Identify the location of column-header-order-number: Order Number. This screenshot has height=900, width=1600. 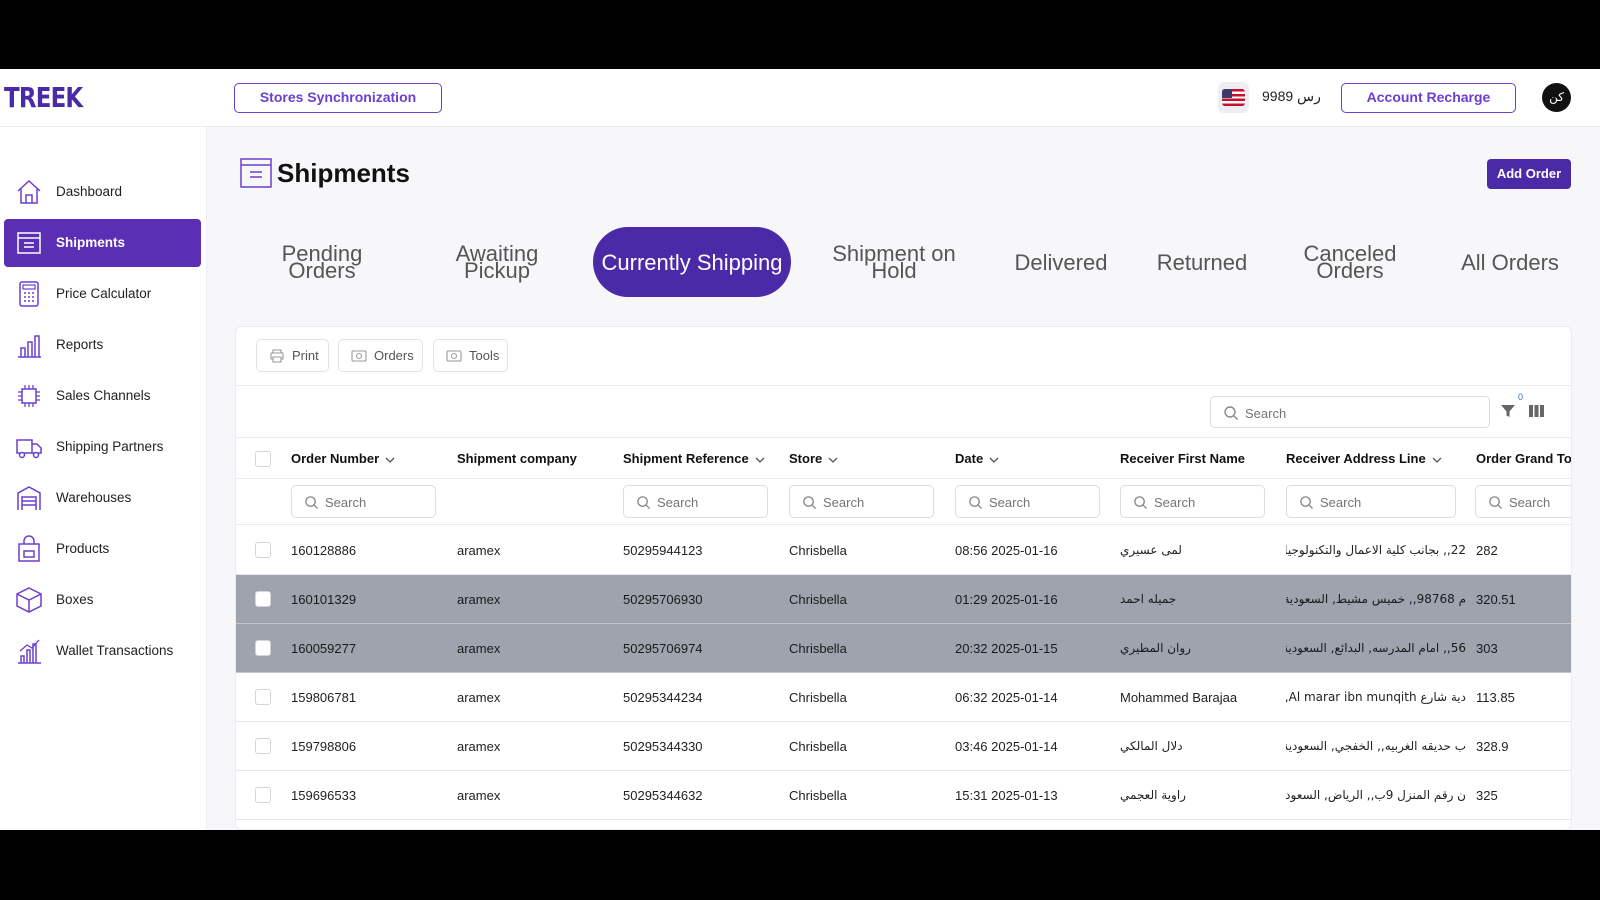
(343, 458).